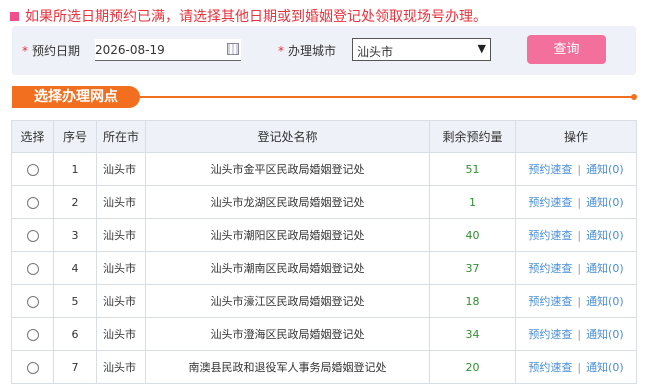  I want to click on table-row: 7 汕头市 南澳县民政和退役军人事务局婚姻登记处 20 预约速查 | 通知(0), so click(324, 367).